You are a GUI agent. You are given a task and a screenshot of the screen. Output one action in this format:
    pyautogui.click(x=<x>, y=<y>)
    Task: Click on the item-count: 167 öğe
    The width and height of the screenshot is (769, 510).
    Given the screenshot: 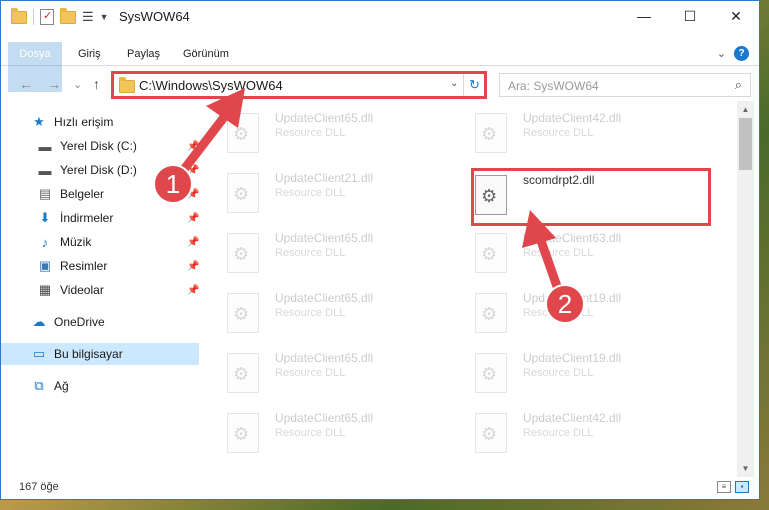 What is the action you would take?
    pyautogui.click(x=39, y=487)
    